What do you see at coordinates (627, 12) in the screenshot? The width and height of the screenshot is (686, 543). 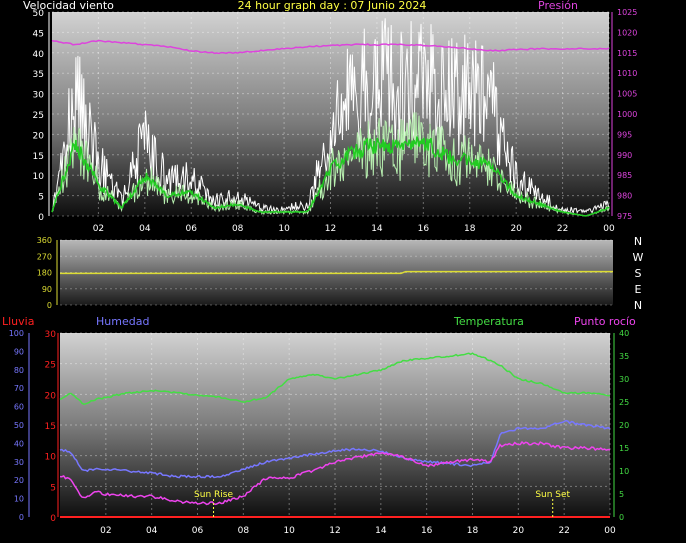 I see `pressure-ytick: 1025` at bounding box center [627, 12].